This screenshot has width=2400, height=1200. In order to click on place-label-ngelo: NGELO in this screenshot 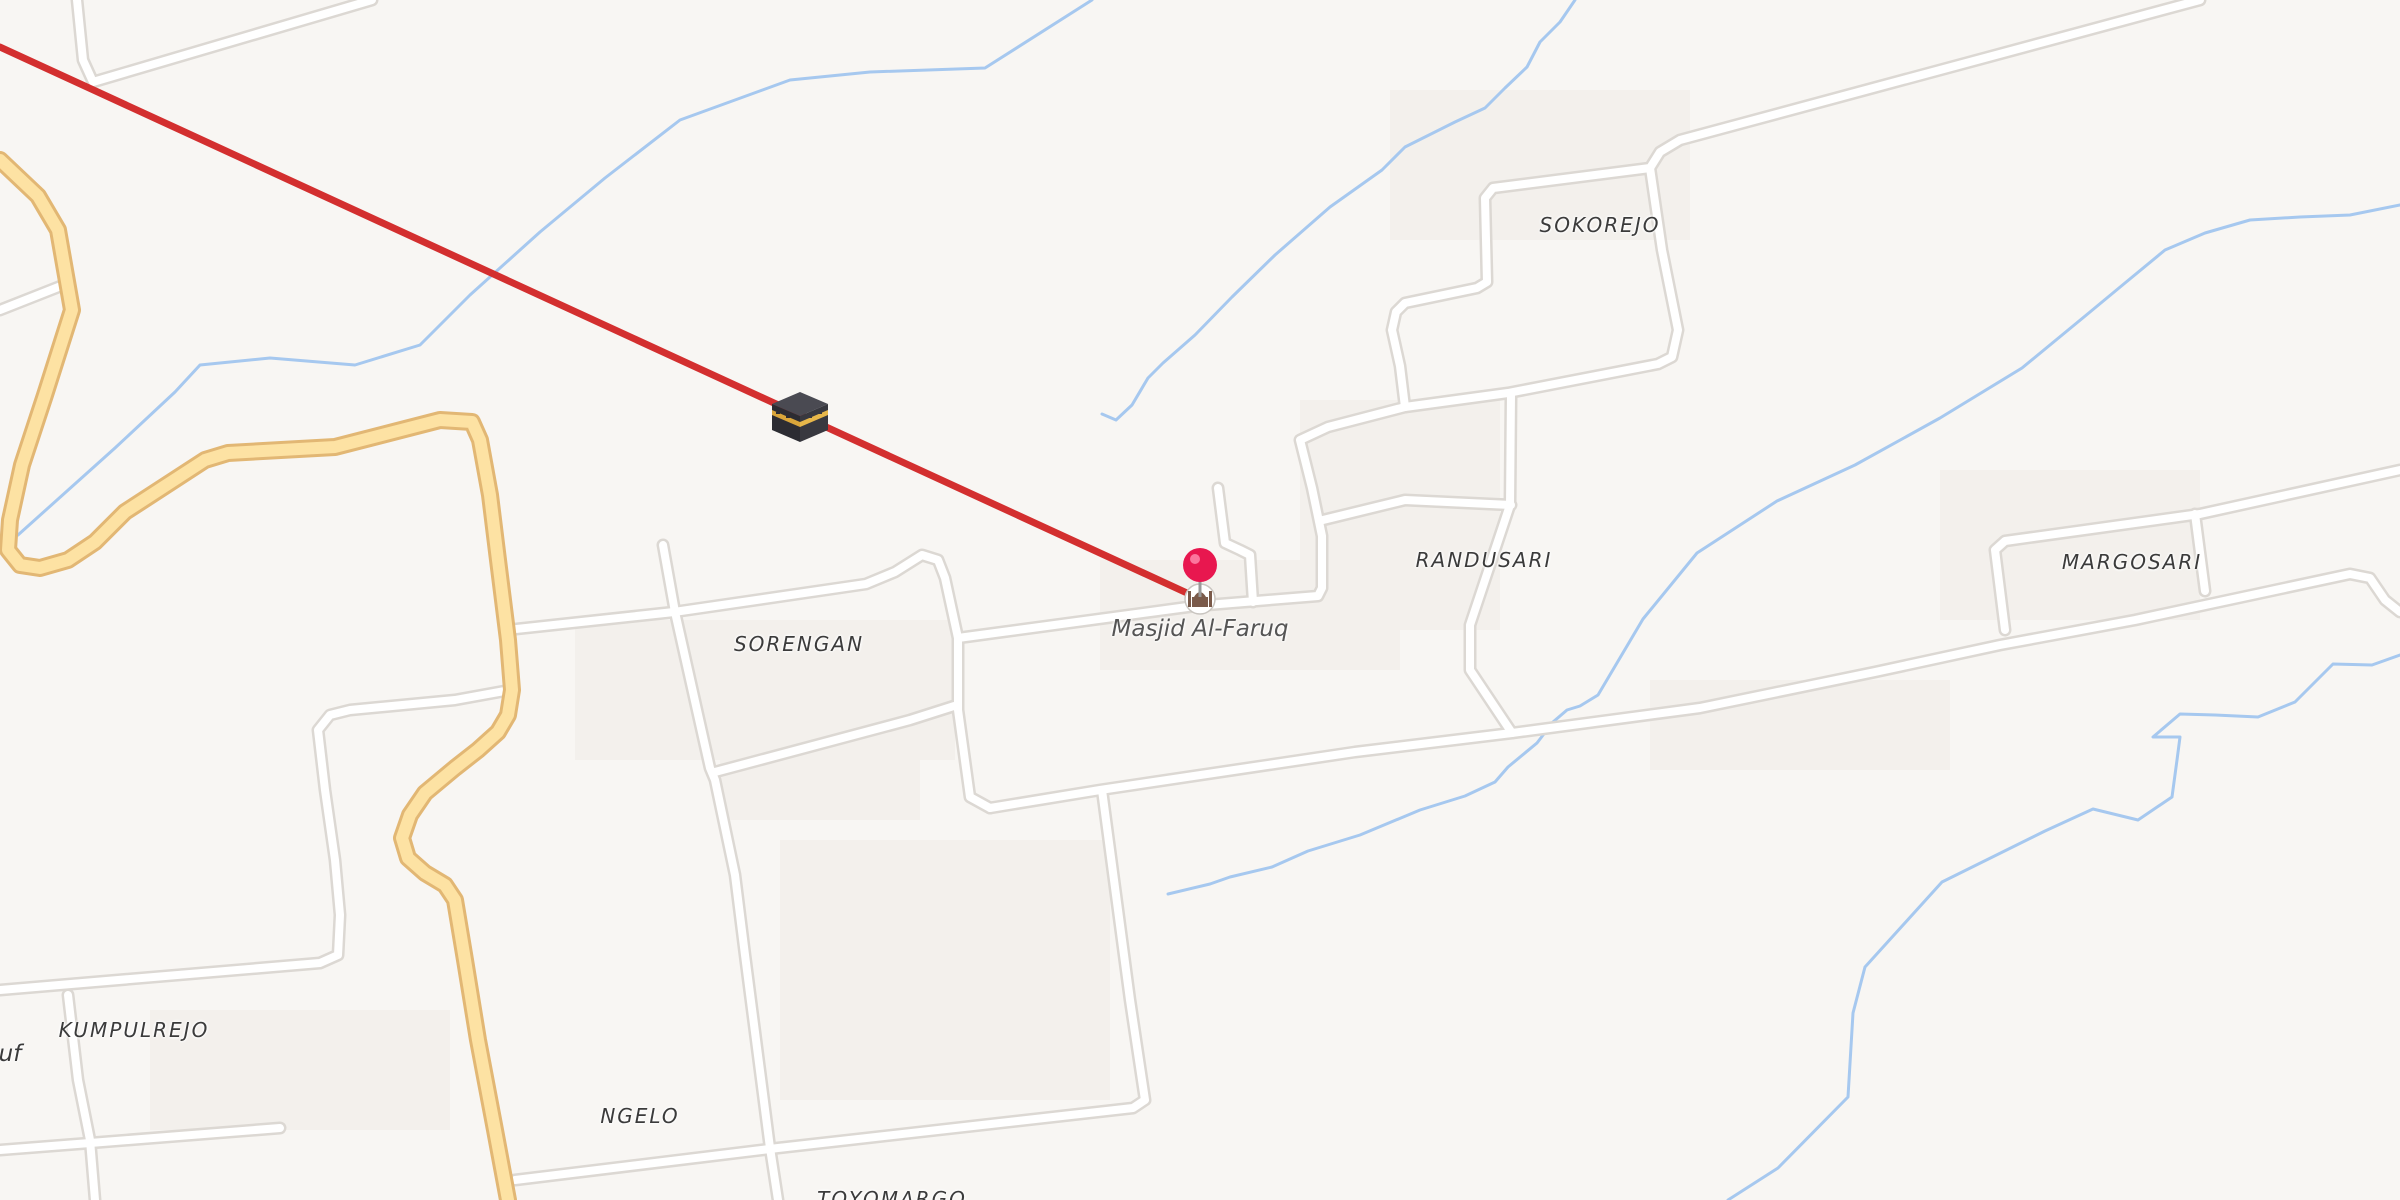, I will do `click(640, 1116)`.